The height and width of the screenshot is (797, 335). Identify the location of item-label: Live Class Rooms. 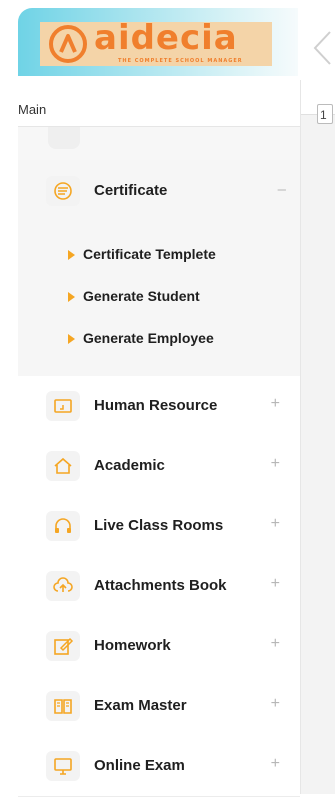
(159, 525).